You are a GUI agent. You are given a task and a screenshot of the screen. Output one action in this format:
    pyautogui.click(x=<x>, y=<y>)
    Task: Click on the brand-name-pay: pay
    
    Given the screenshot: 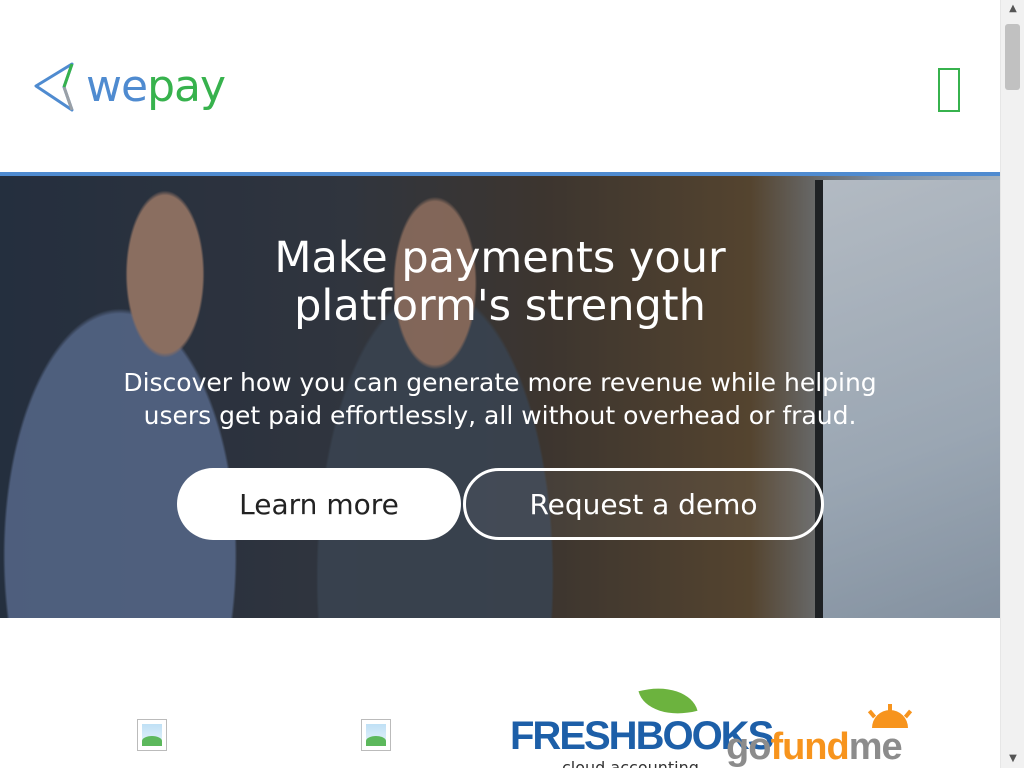 What is the action you would take?
    pyautogui.click(x=186, y=86)
    